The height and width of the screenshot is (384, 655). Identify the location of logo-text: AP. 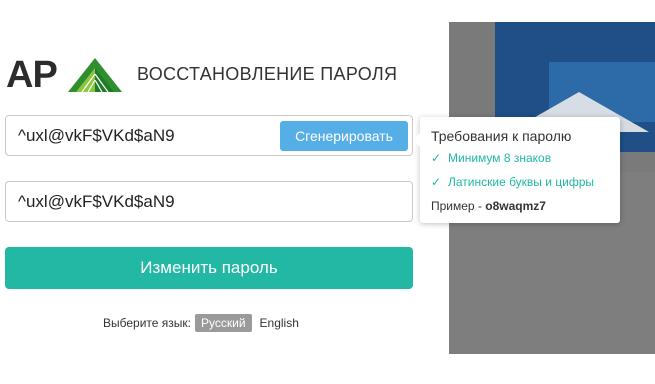
(32, 75).